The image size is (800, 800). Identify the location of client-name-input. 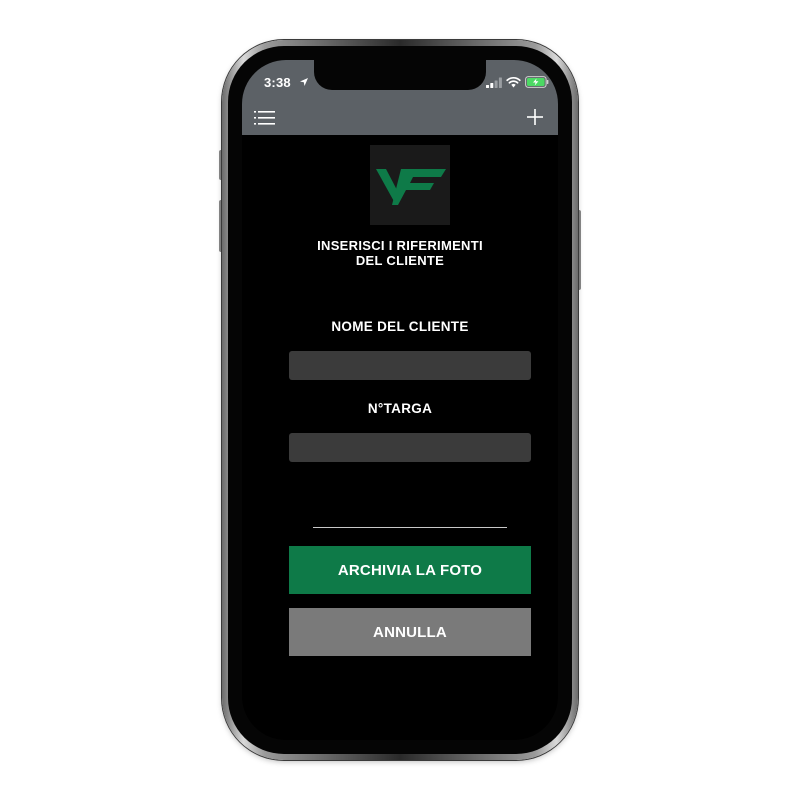
(410, 365).